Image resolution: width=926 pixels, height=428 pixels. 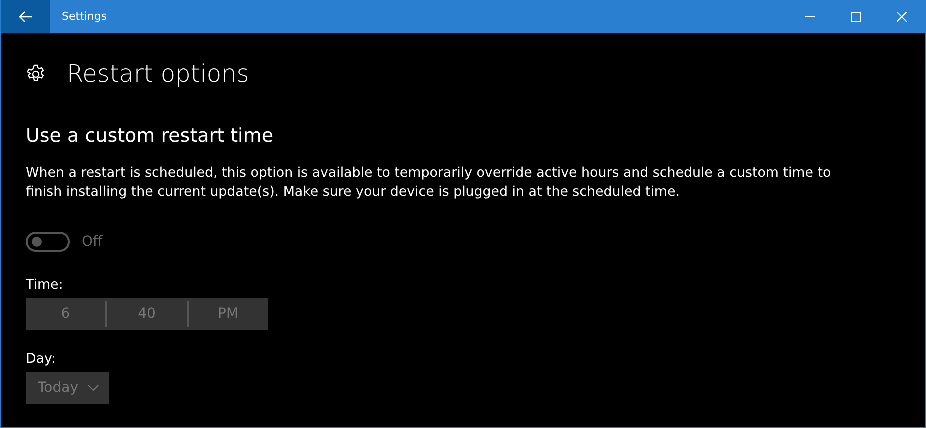 I want to click on window-title: Settings, so click(x=85, y=16).